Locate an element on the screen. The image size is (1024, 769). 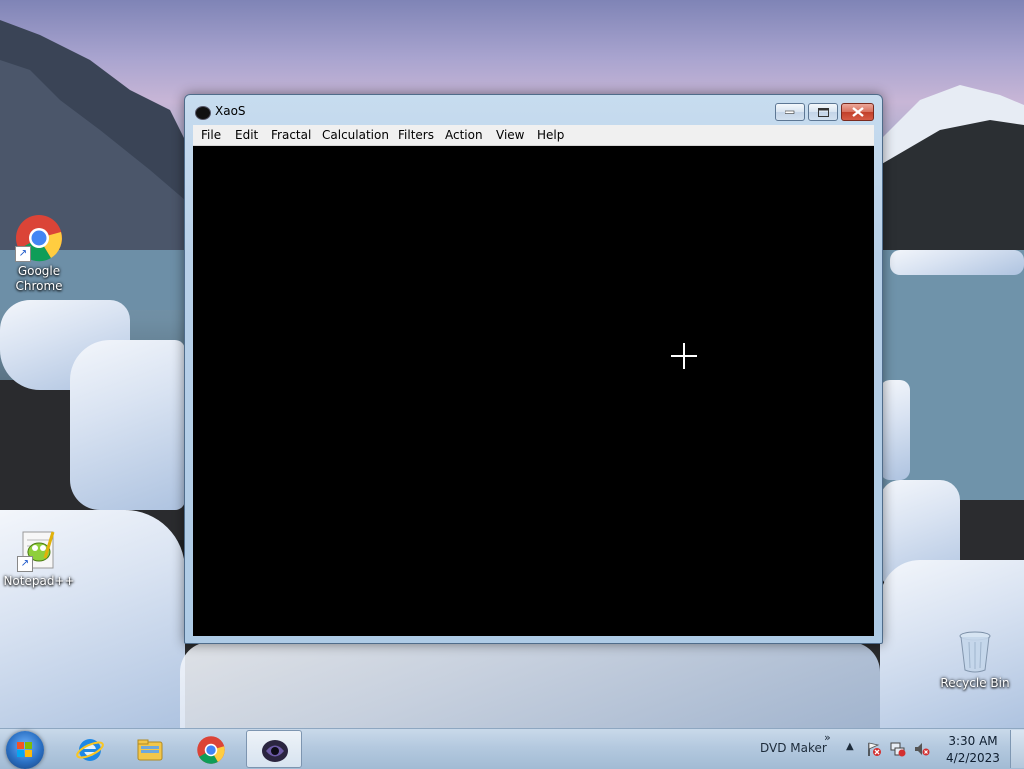
taskbar: DVD Maker » ▲ 3:30 AM 4/2/2023 is located at coordinates (512, 748).